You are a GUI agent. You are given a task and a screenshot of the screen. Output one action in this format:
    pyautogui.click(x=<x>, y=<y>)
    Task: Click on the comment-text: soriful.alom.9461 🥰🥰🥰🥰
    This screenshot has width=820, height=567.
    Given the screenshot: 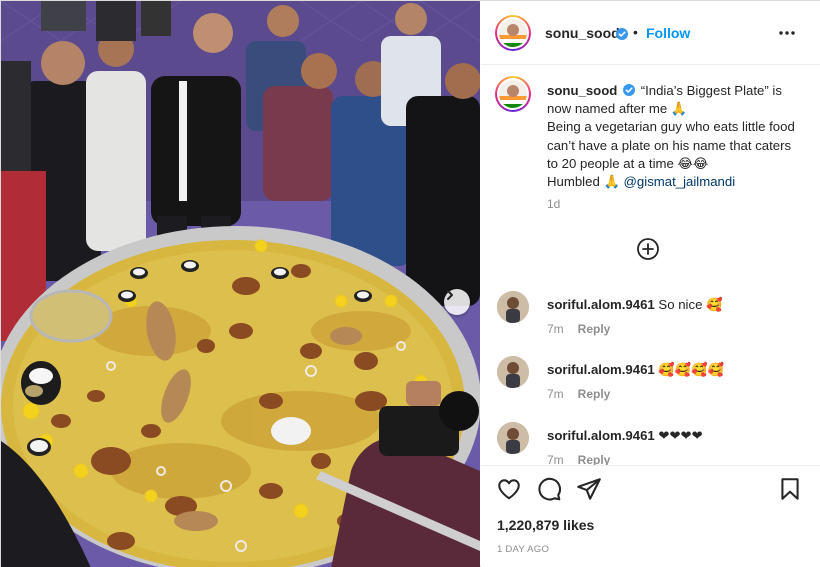 What is the action you would take?
    pyautogui.click(x=635, y=370)
    